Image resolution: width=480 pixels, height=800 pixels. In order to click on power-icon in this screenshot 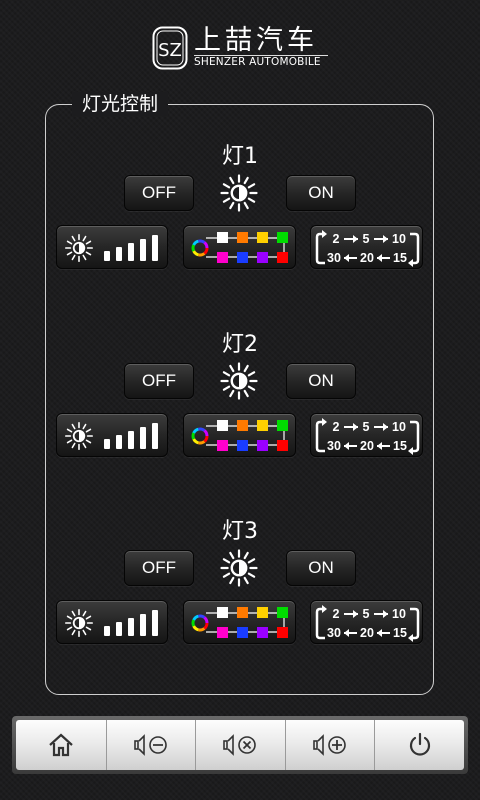, I will do `click(419, 744)`.